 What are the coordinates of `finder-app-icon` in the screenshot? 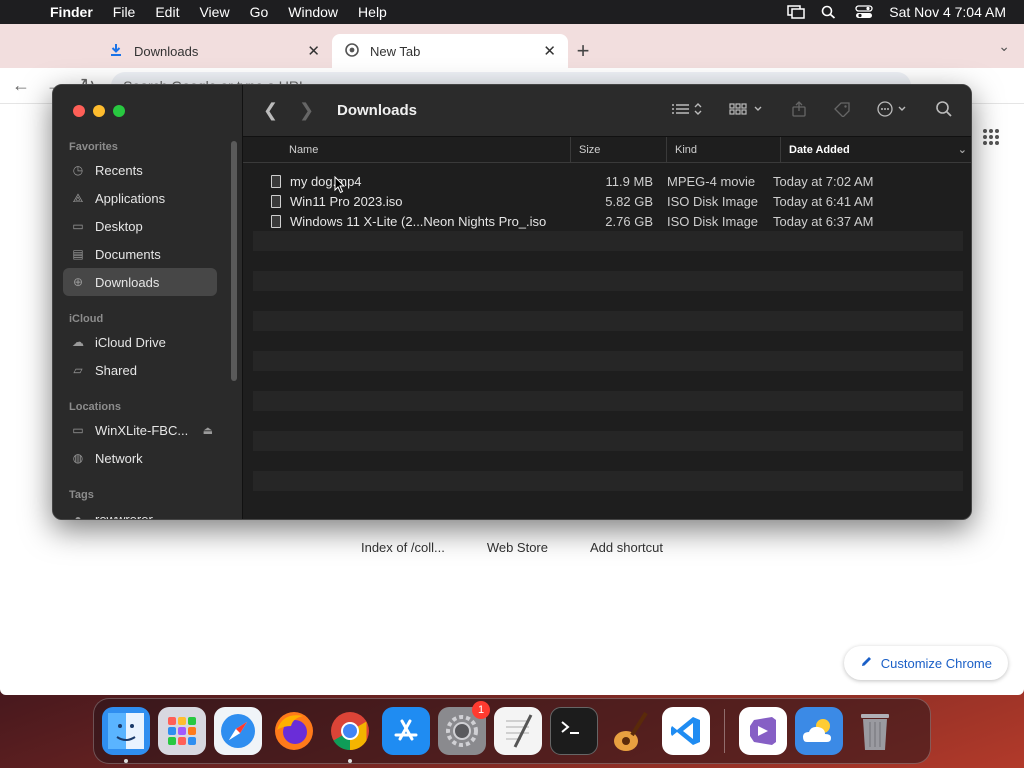 It's located at (126, 735).